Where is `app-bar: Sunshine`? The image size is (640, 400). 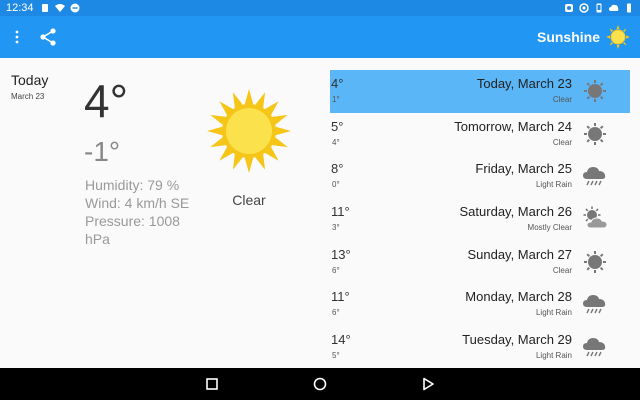 app-bar: Sunshine is located at coordinates (320, 37).